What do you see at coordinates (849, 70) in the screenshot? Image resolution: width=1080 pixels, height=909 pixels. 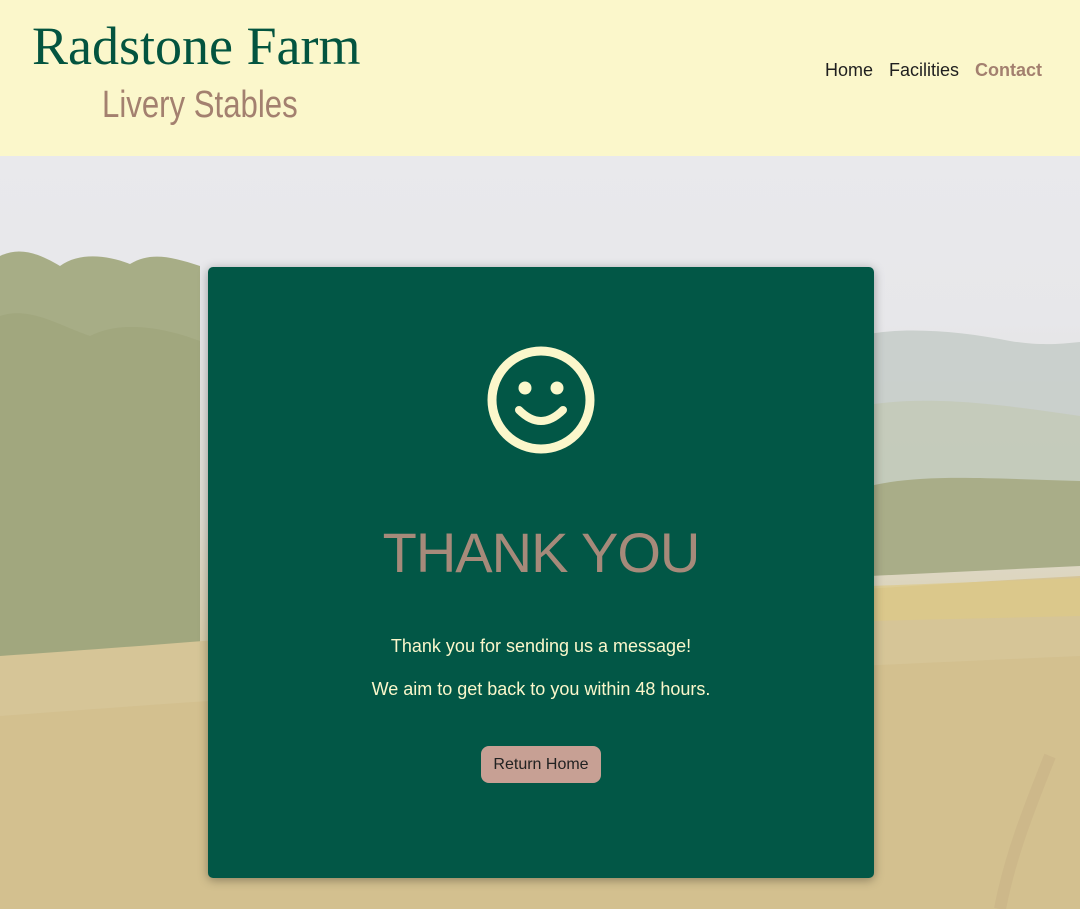 I see `nav-home: Home` at bounding box center [849, 70].